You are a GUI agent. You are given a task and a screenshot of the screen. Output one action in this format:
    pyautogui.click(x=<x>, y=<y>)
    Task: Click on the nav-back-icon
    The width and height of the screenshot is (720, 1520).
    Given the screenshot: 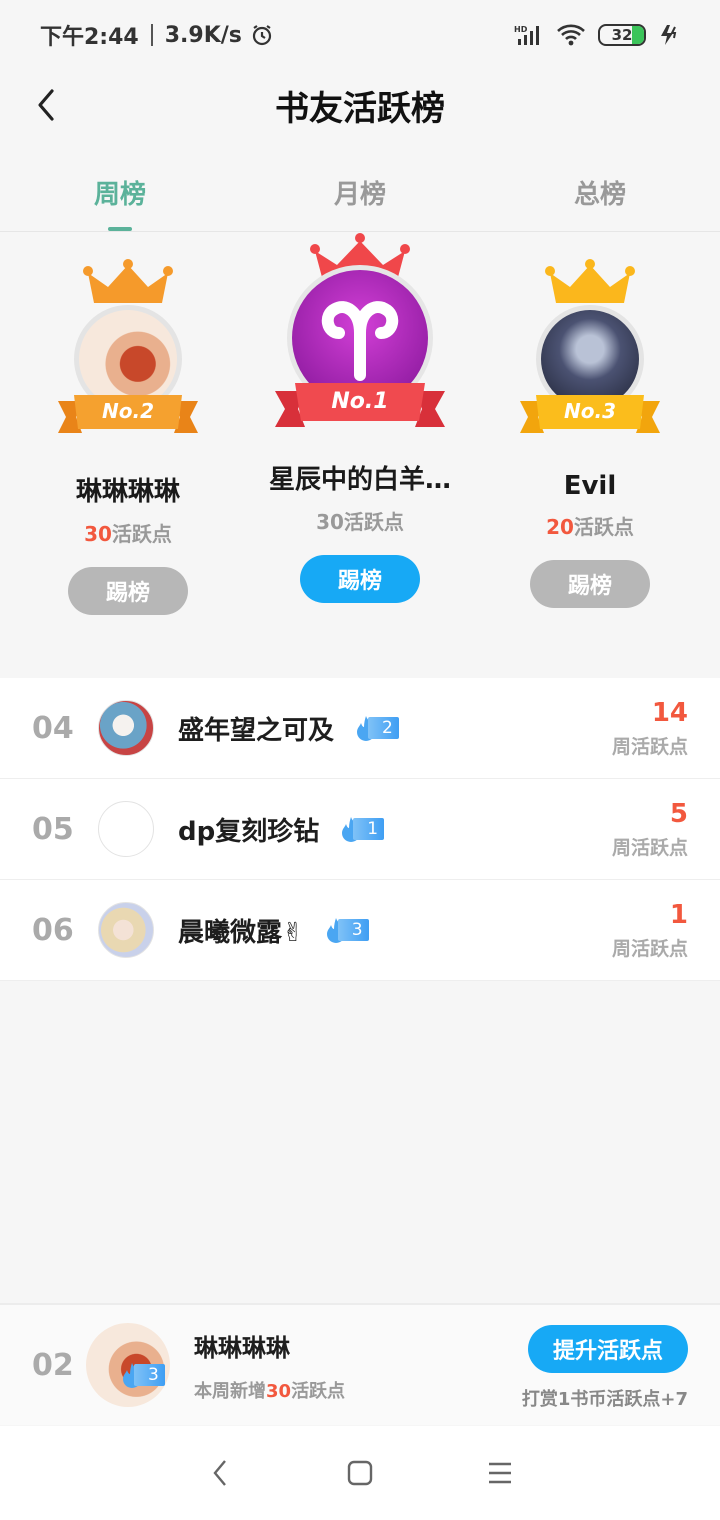 What is the action you would take?
    pyautogui.click(x=219, y=1473)
    